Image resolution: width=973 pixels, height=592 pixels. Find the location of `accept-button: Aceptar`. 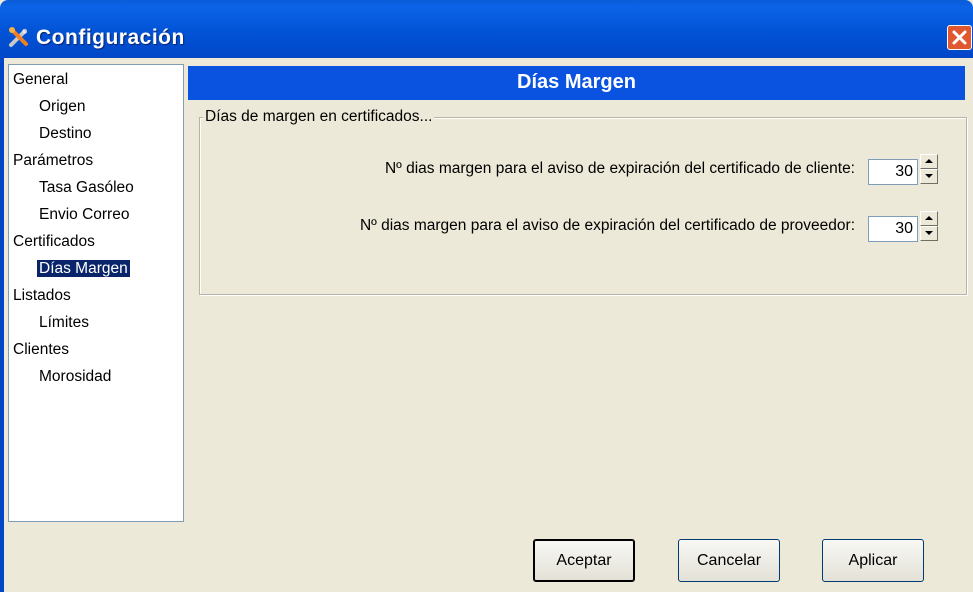

accept-button: Aceptar is located at coordinates (584, 560).